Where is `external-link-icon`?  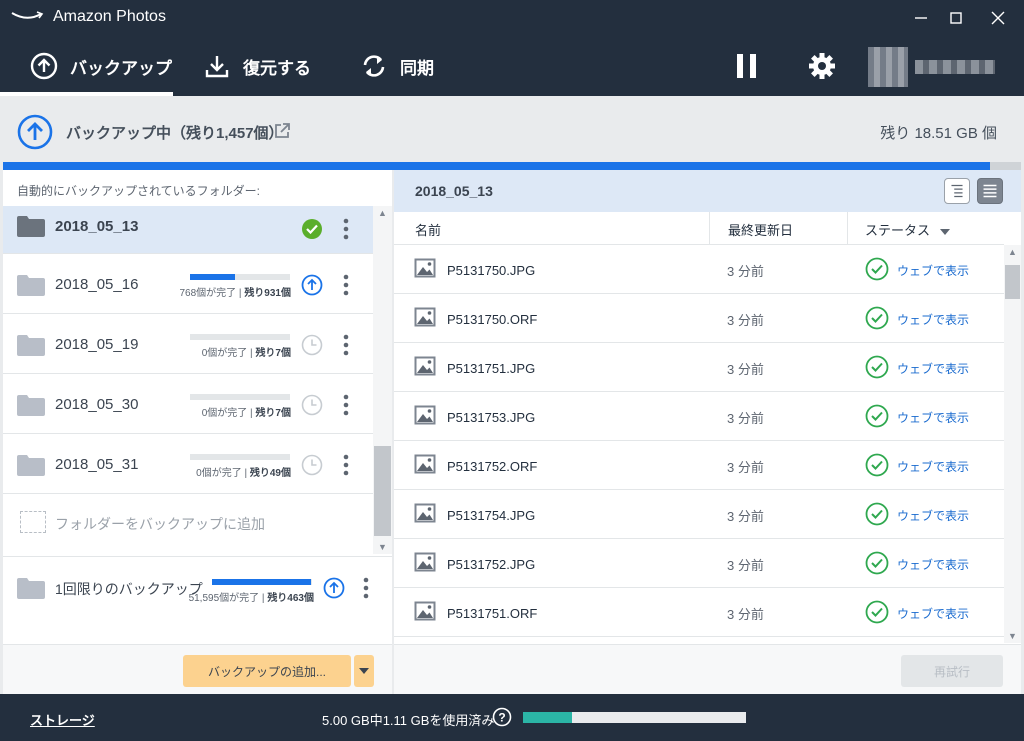 external-link-icon is located at coordinates (282, 131).